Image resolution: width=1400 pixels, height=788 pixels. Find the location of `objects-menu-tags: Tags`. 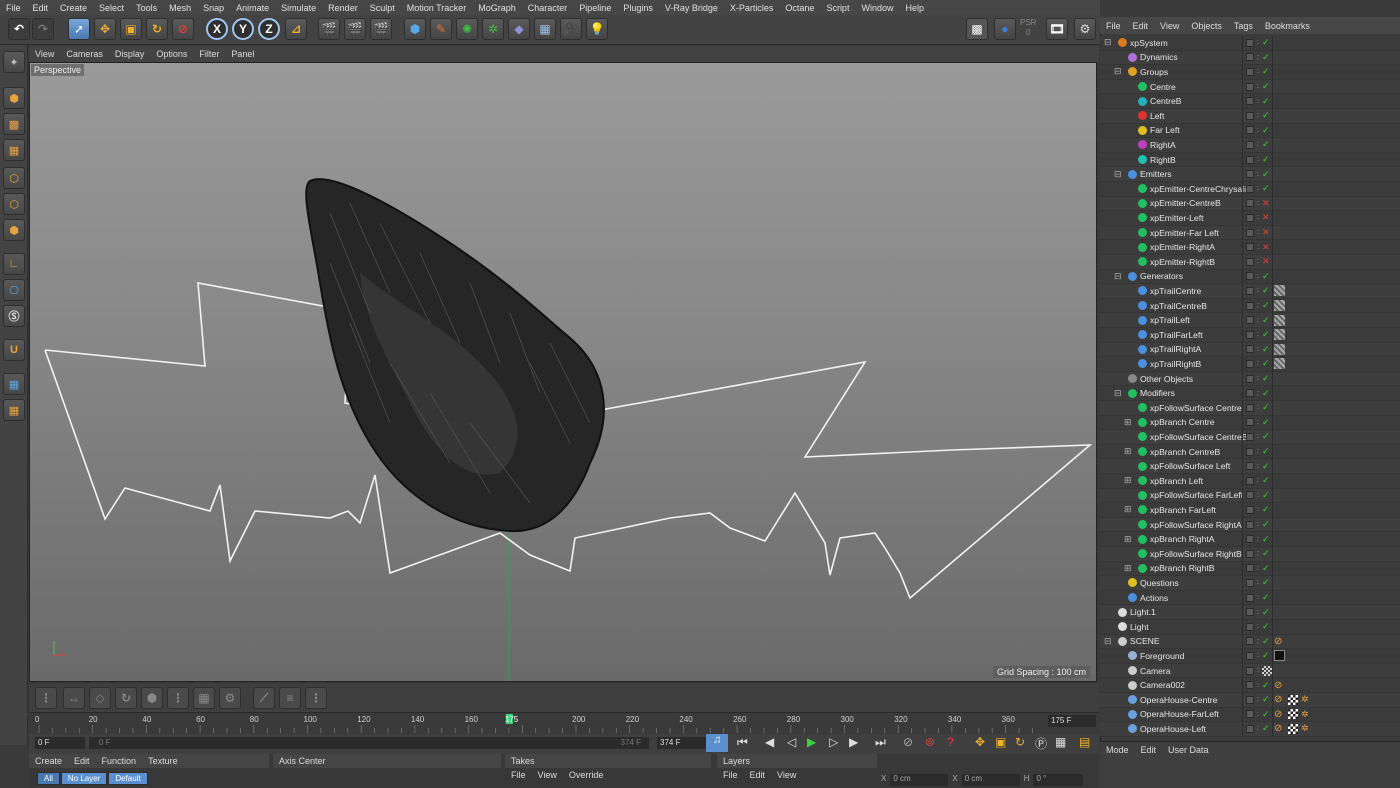

objects-menu-tags: Tags is located at coordinates (1243, 26).